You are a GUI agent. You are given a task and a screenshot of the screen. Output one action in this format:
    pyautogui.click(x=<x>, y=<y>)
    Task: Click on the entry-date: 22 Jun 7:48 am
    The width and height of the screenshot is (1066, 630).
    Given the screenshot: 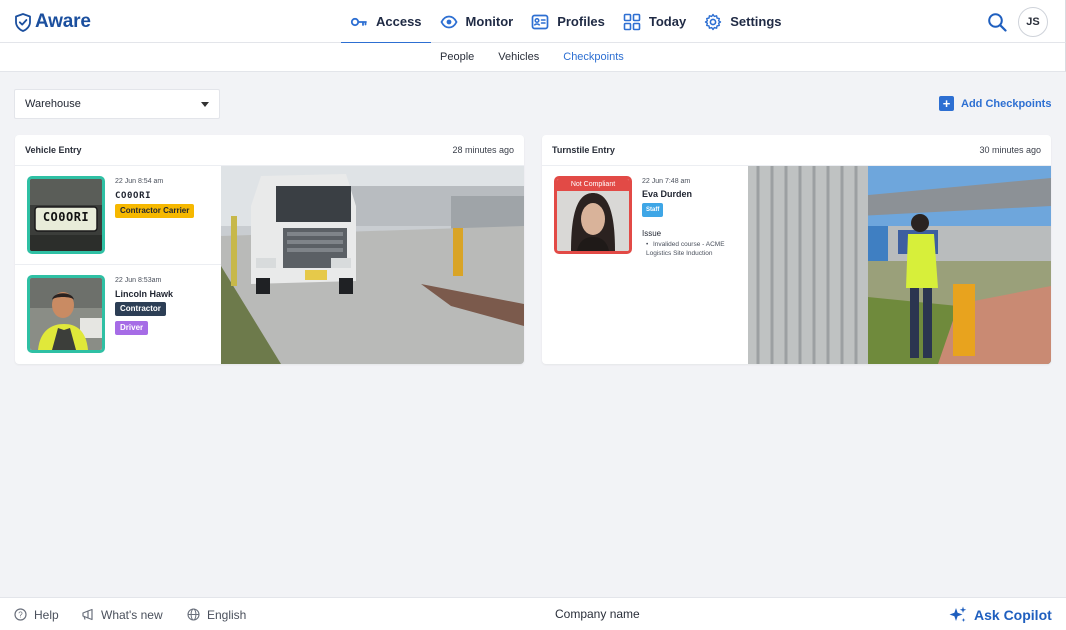 What is the action you would take?
    pyautogui.click(x=666, y=181)
    